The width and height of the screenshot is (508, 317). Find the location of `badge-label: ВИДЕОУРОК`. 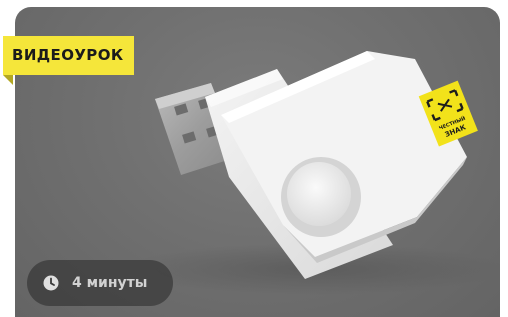

badge-label: ВИДЕОУРОК is located at coordinates (68, 55).